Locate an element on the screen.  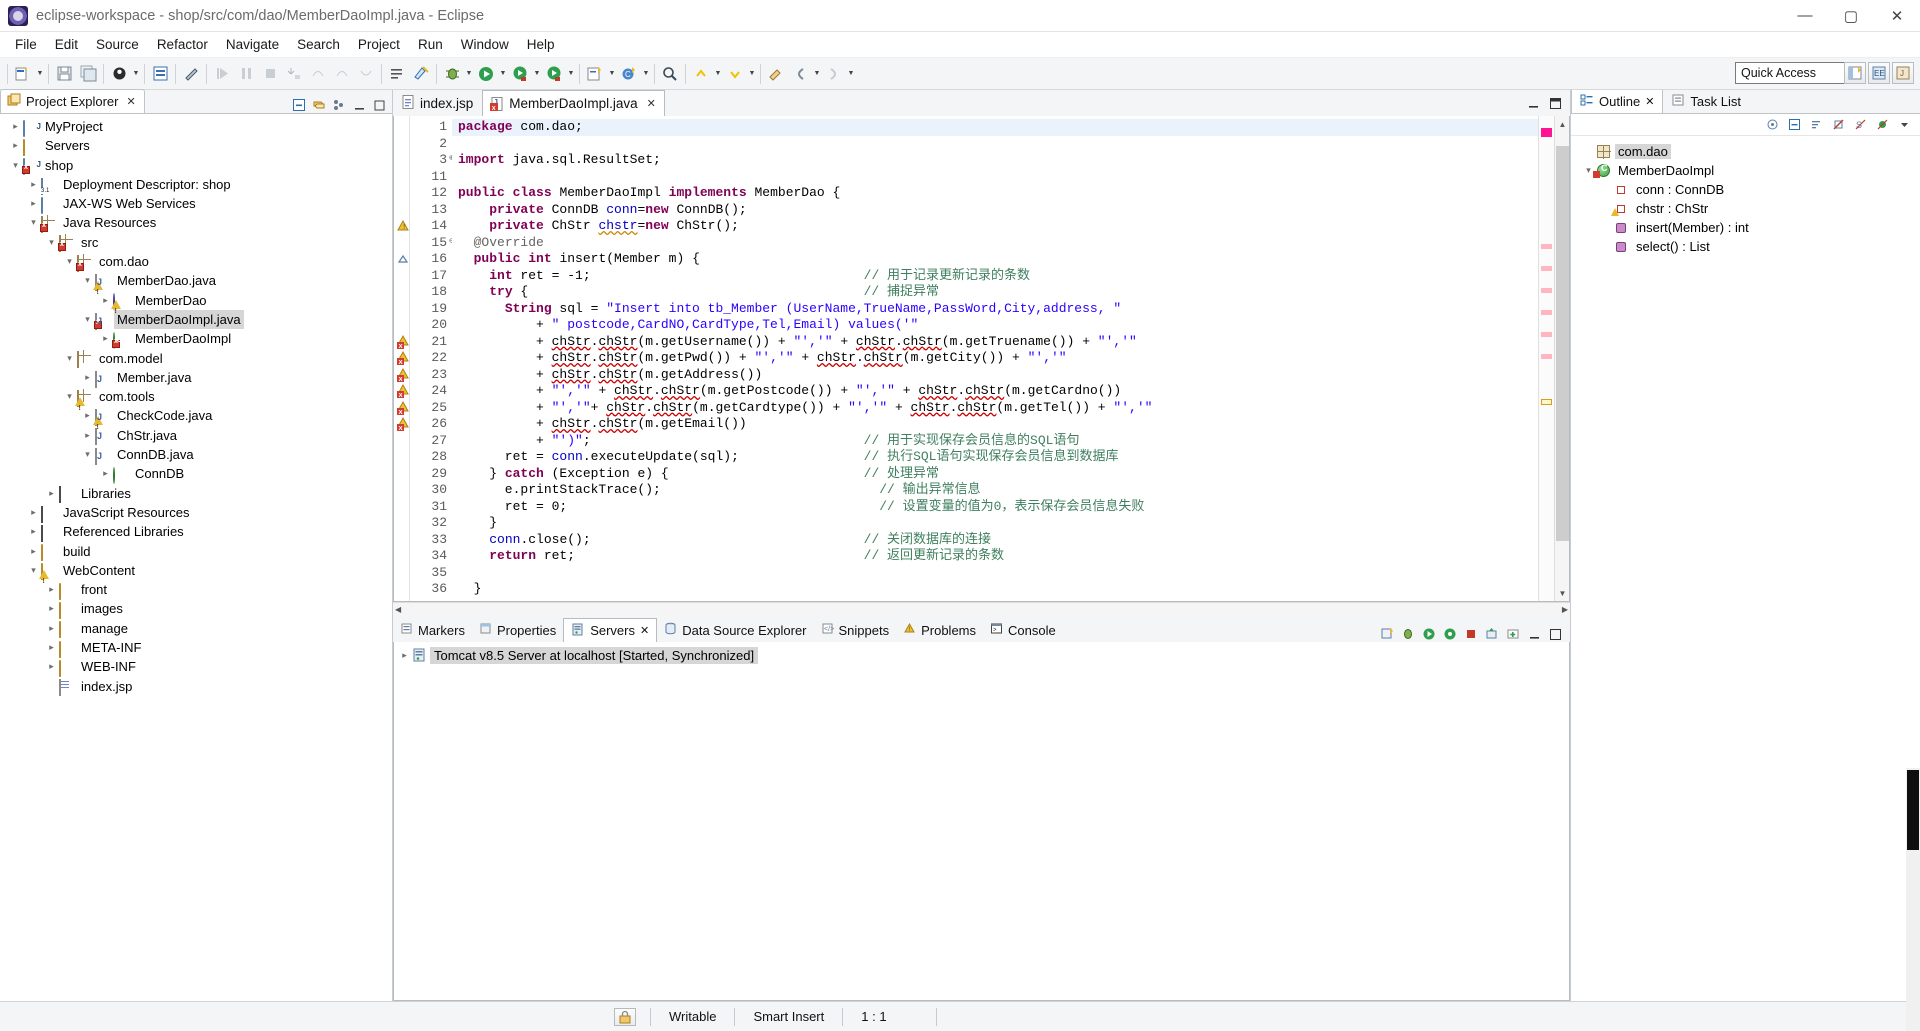
print-dropdown-icon: ▼ is located at coordinates (136, 74).